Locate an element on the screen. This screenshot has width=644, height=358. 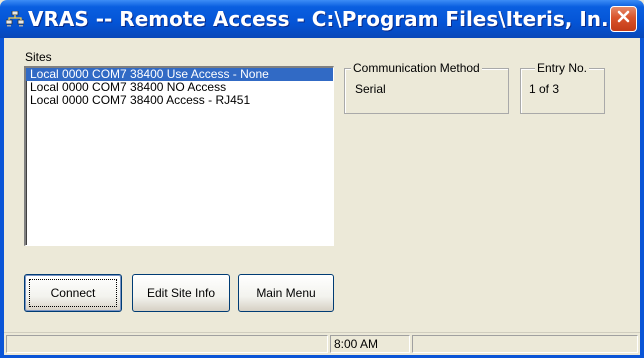
network-computers-icon is located at coordinates (15, 18).